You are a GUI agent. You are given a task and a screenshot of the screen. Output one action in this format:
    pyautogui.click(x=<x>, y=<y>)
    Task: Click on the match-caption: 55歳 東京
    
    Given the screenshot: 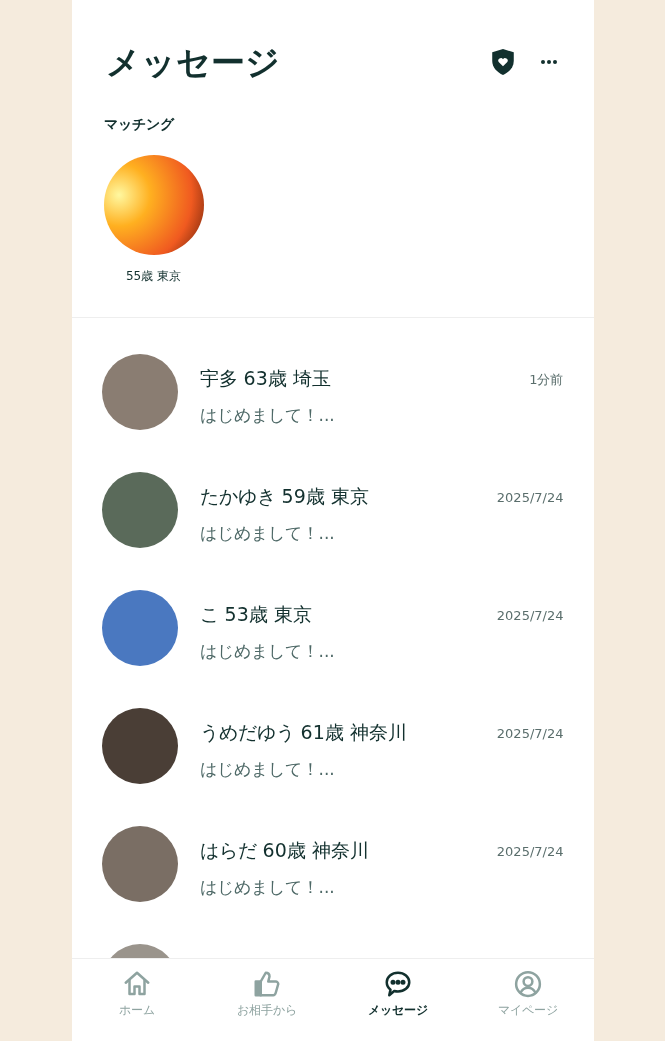 What is the action you would take?
    pyautogui.click(x=153, y=276)
    